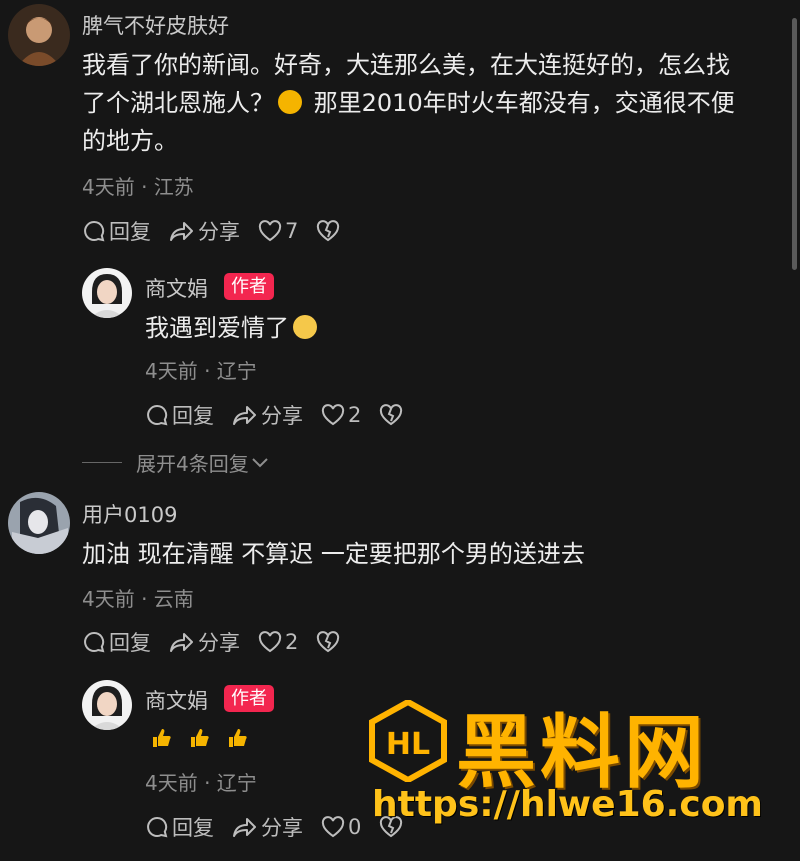 The height and width of the screenshot is (861, 800). I want to click on comment-text-fragment: 了个湖北恩施人？, so click(178, 103).